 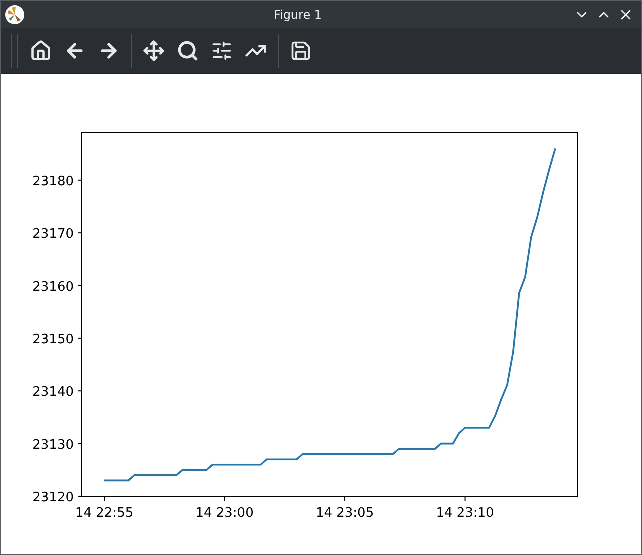 I want to click on sliders-icon, so click(x=222, y=51).